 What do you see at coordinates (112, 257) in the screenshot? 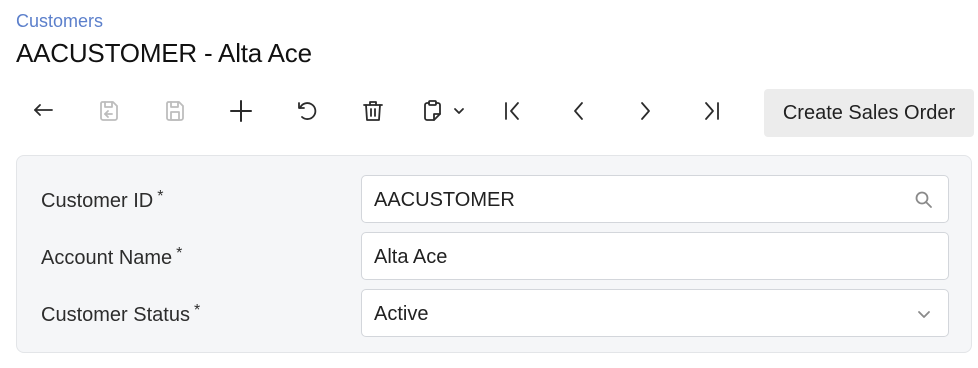
I see `account-name-label: Account Name *` at bounding box center [112, 257].